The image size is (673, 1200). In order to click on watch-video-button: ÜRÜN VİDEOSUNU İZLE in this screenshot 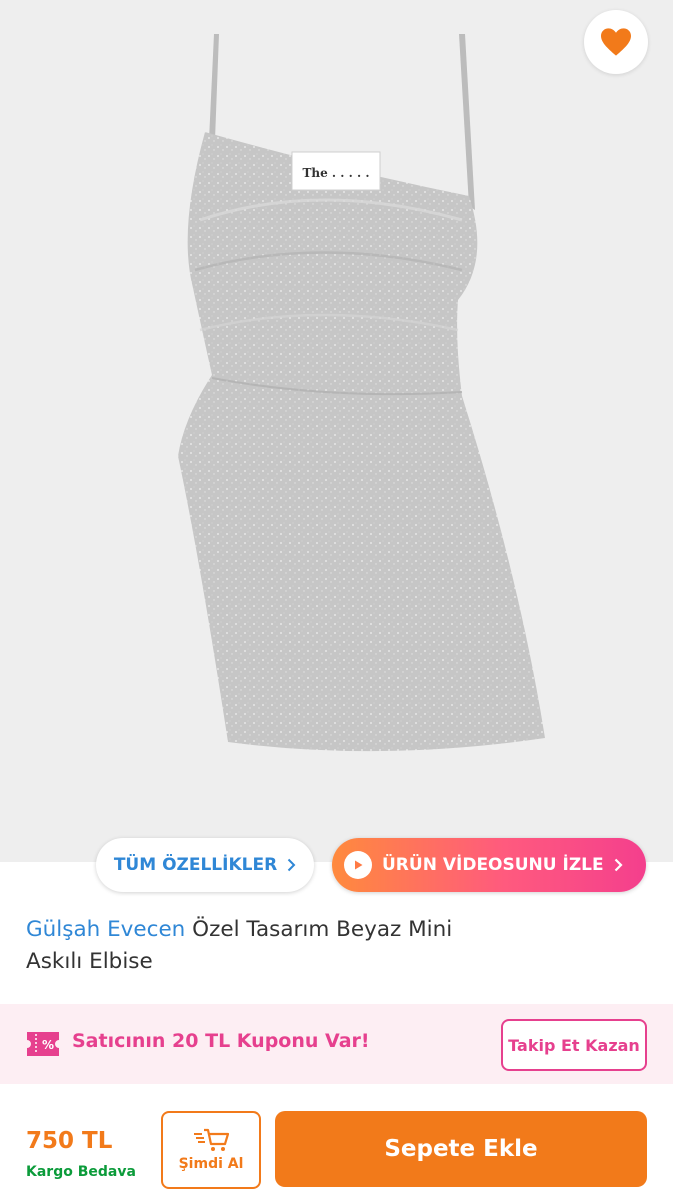, I will do `click(489, 865)`.